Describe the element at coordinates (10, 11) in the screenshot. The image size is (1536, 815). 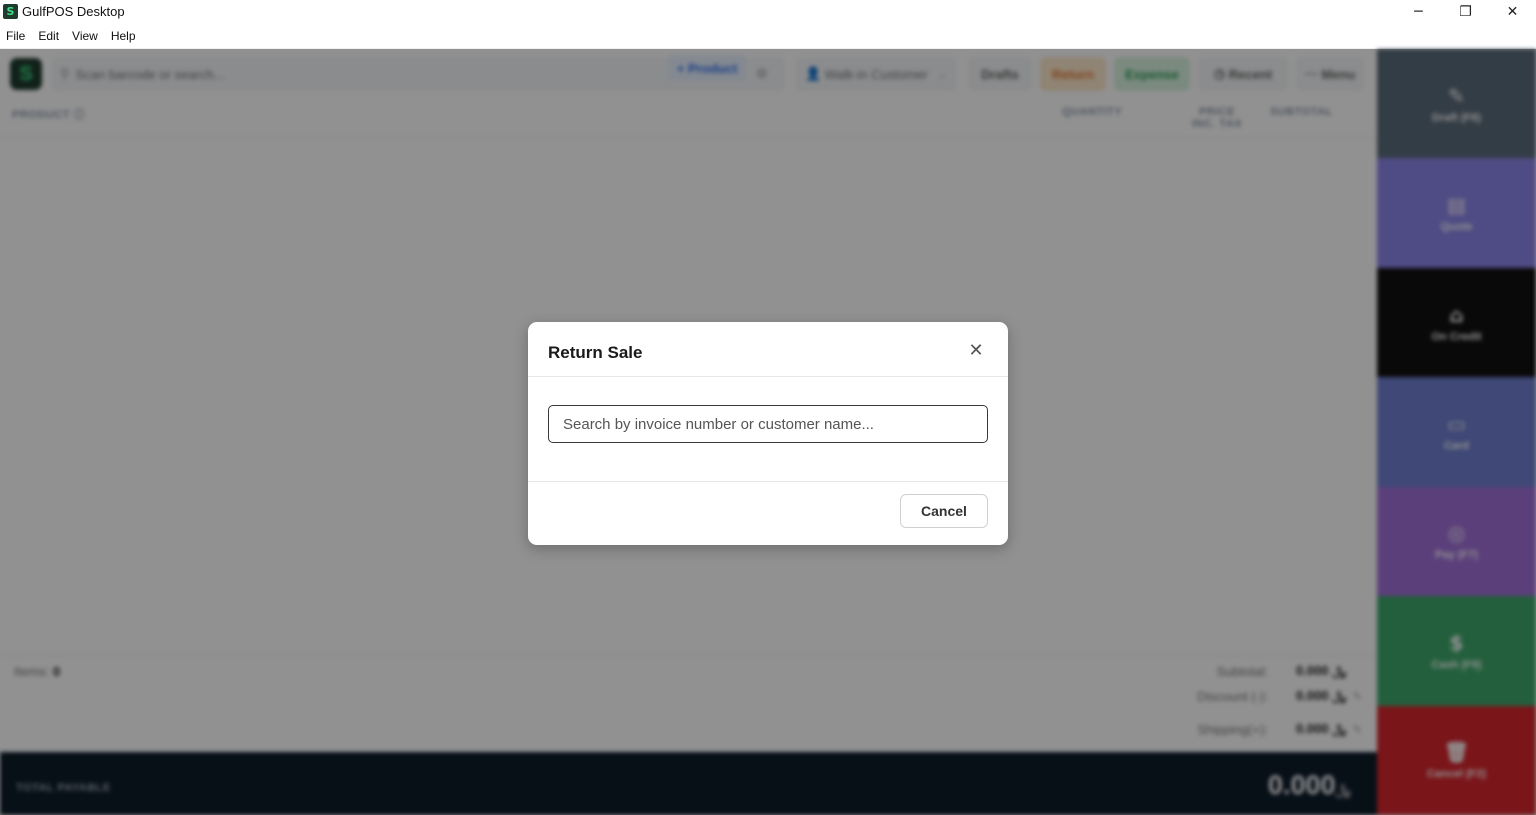
I see `app-icon: S` at that location.